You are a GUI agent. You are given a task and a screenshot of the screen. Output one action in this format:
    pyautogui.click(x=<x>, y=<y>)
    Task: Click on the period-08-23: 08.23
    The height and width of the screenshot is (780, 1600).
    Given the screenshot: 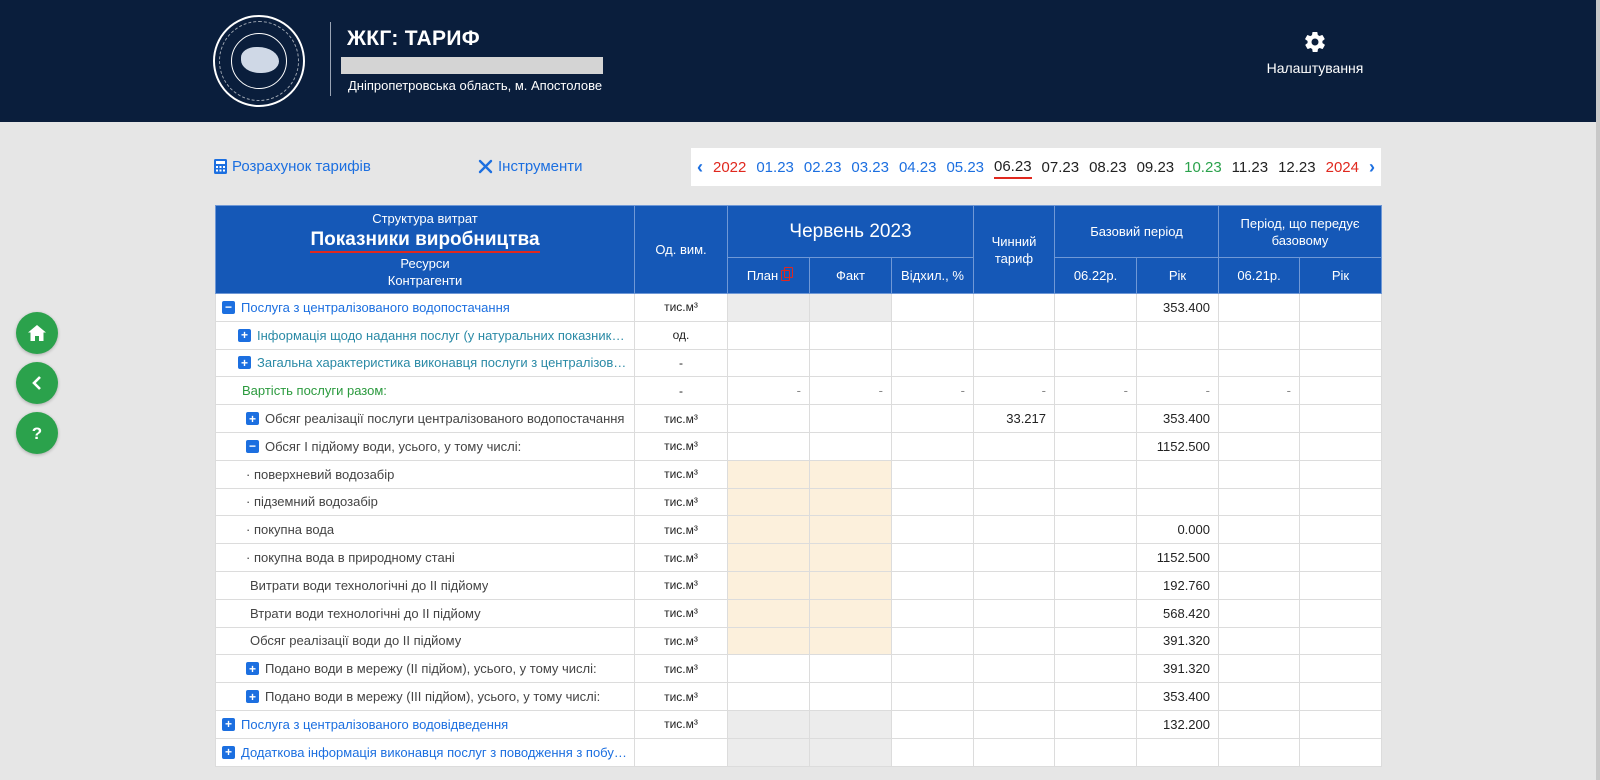 What is the action you would take?
    pyautogui.click(x=1108, y=167)
    